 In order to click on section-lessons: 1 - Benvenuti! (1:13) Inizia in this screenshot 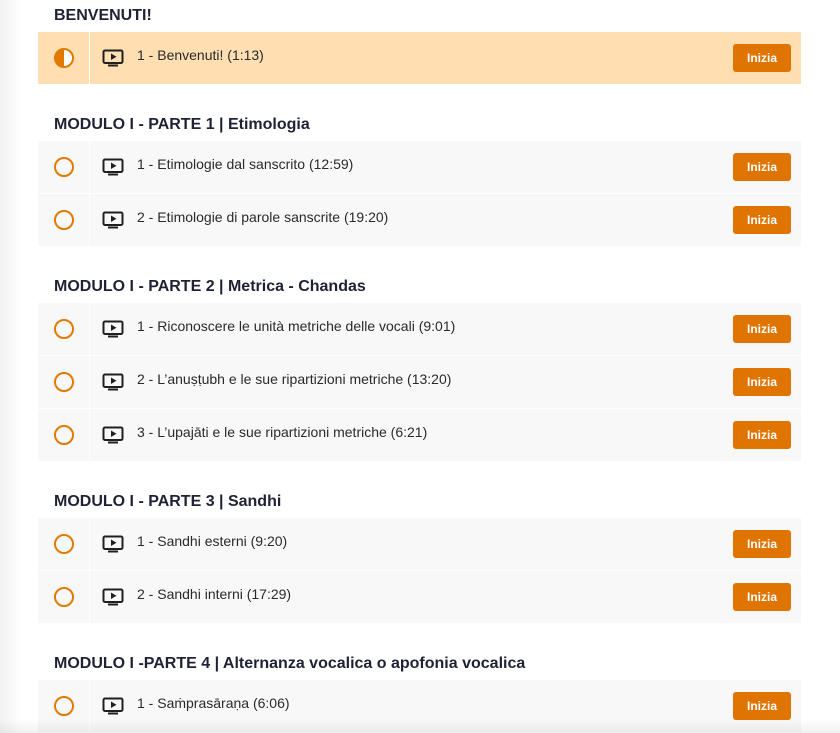, I will do `click(419, 58)`.